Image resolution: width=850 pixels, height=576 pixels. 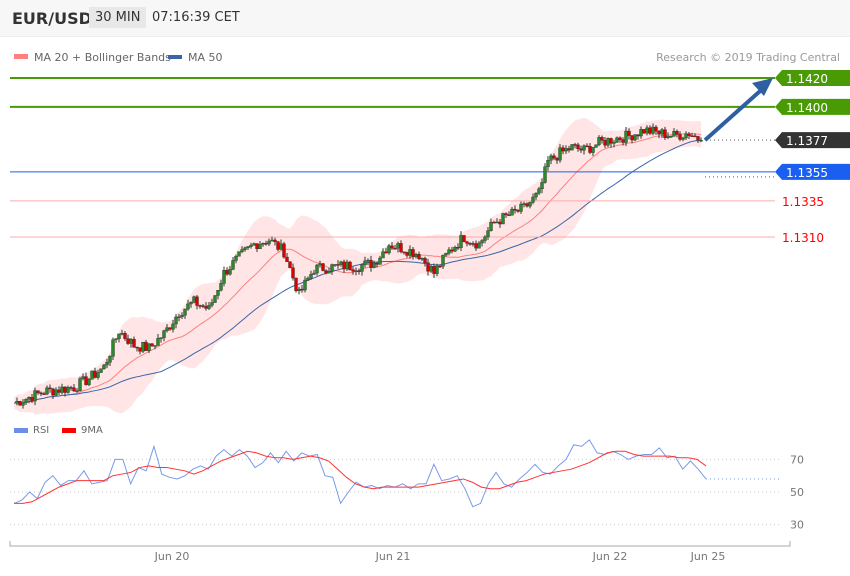 I want to click on ma50-legend-swatch, so click(x=175, y=57).